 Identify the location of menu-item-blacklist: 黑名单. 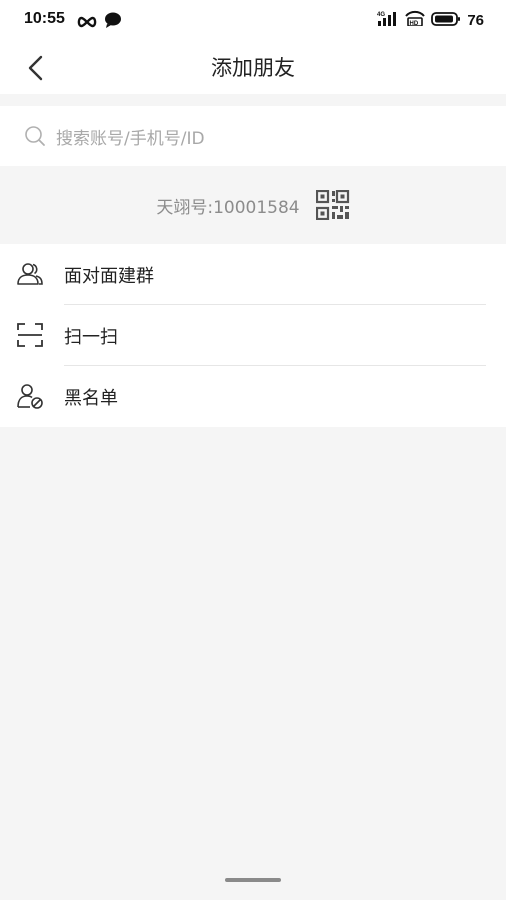
(253, 396).